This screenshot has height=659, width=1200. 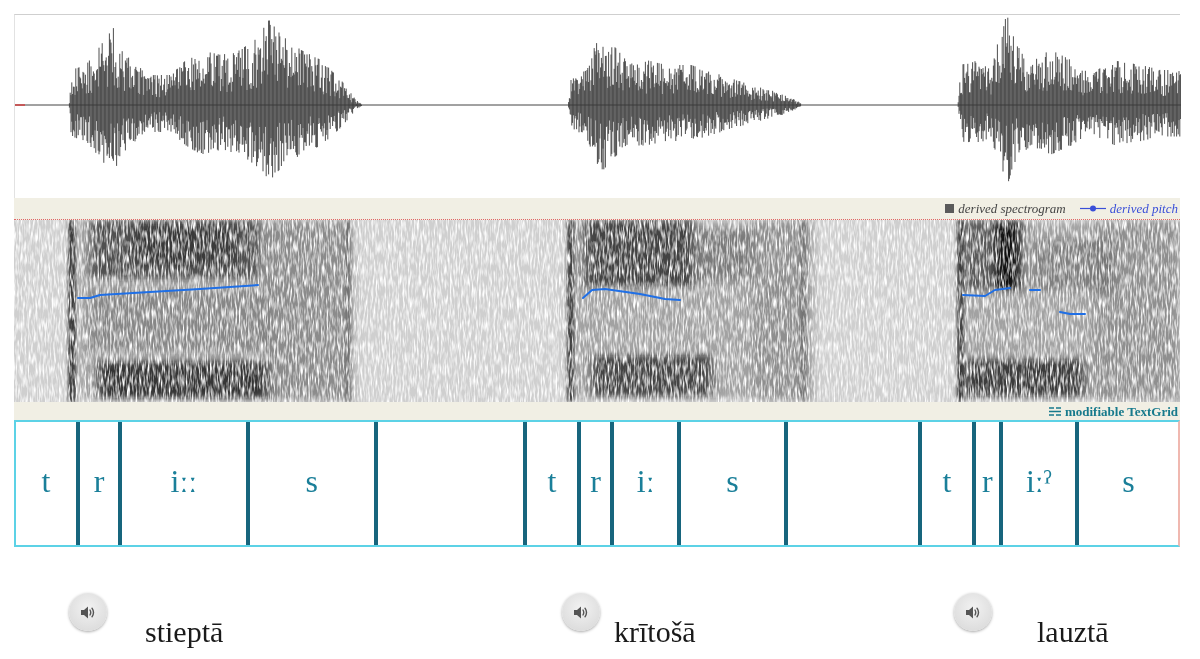 I want to click on line-dot-icon, so click(x=1092, y=208).